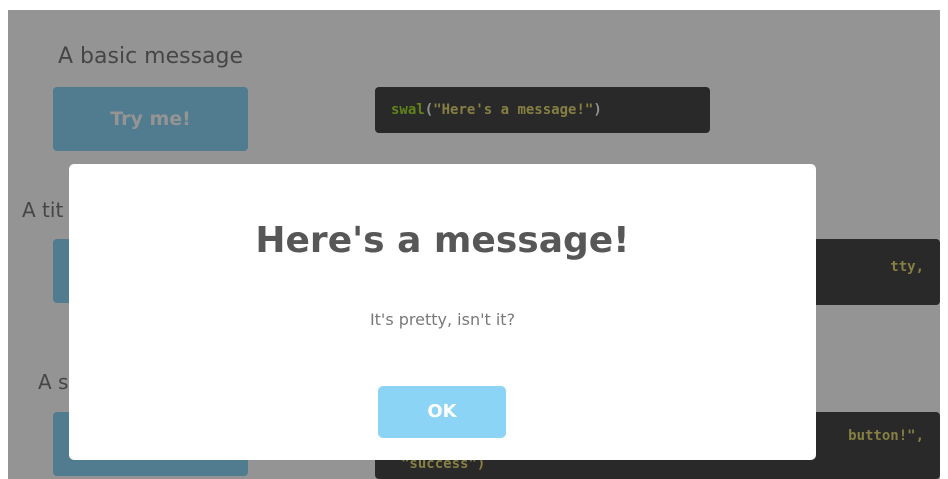 The width and height of the screenshot is (948, 479). Describe the element at coordinates (442, 412) in the screenshot. I see `ok-button: OK` at that location.